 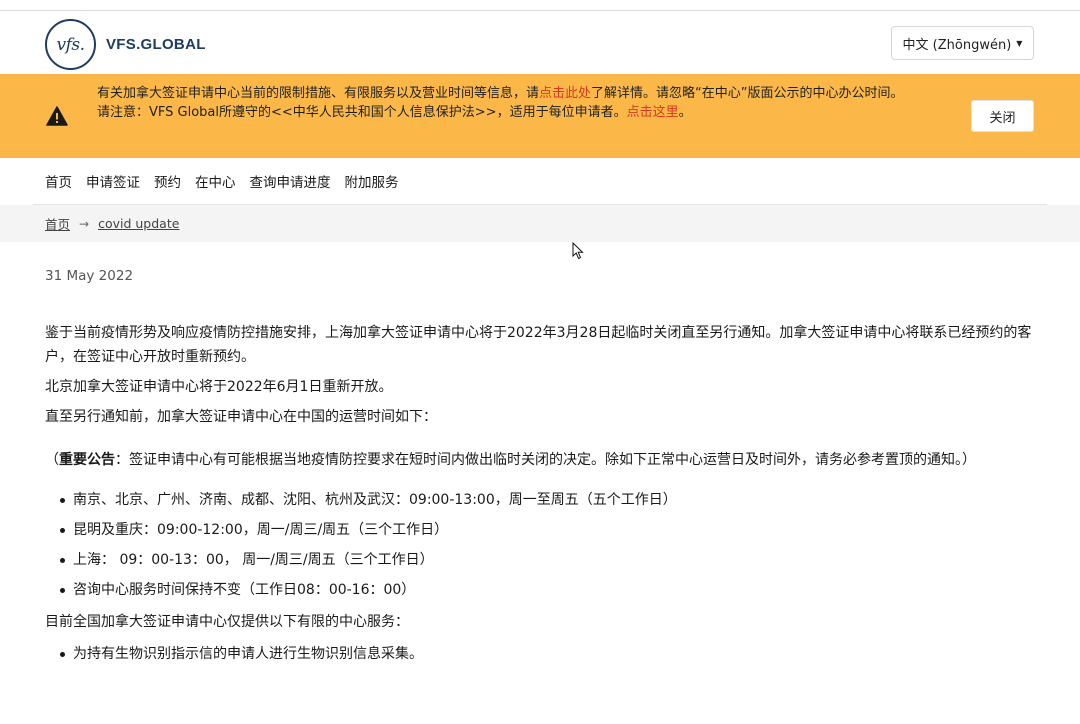 I want to click on list-item: 为持有生物识别指示信的申请人进行生物识别信息采集。, so click(x=542, y=654).